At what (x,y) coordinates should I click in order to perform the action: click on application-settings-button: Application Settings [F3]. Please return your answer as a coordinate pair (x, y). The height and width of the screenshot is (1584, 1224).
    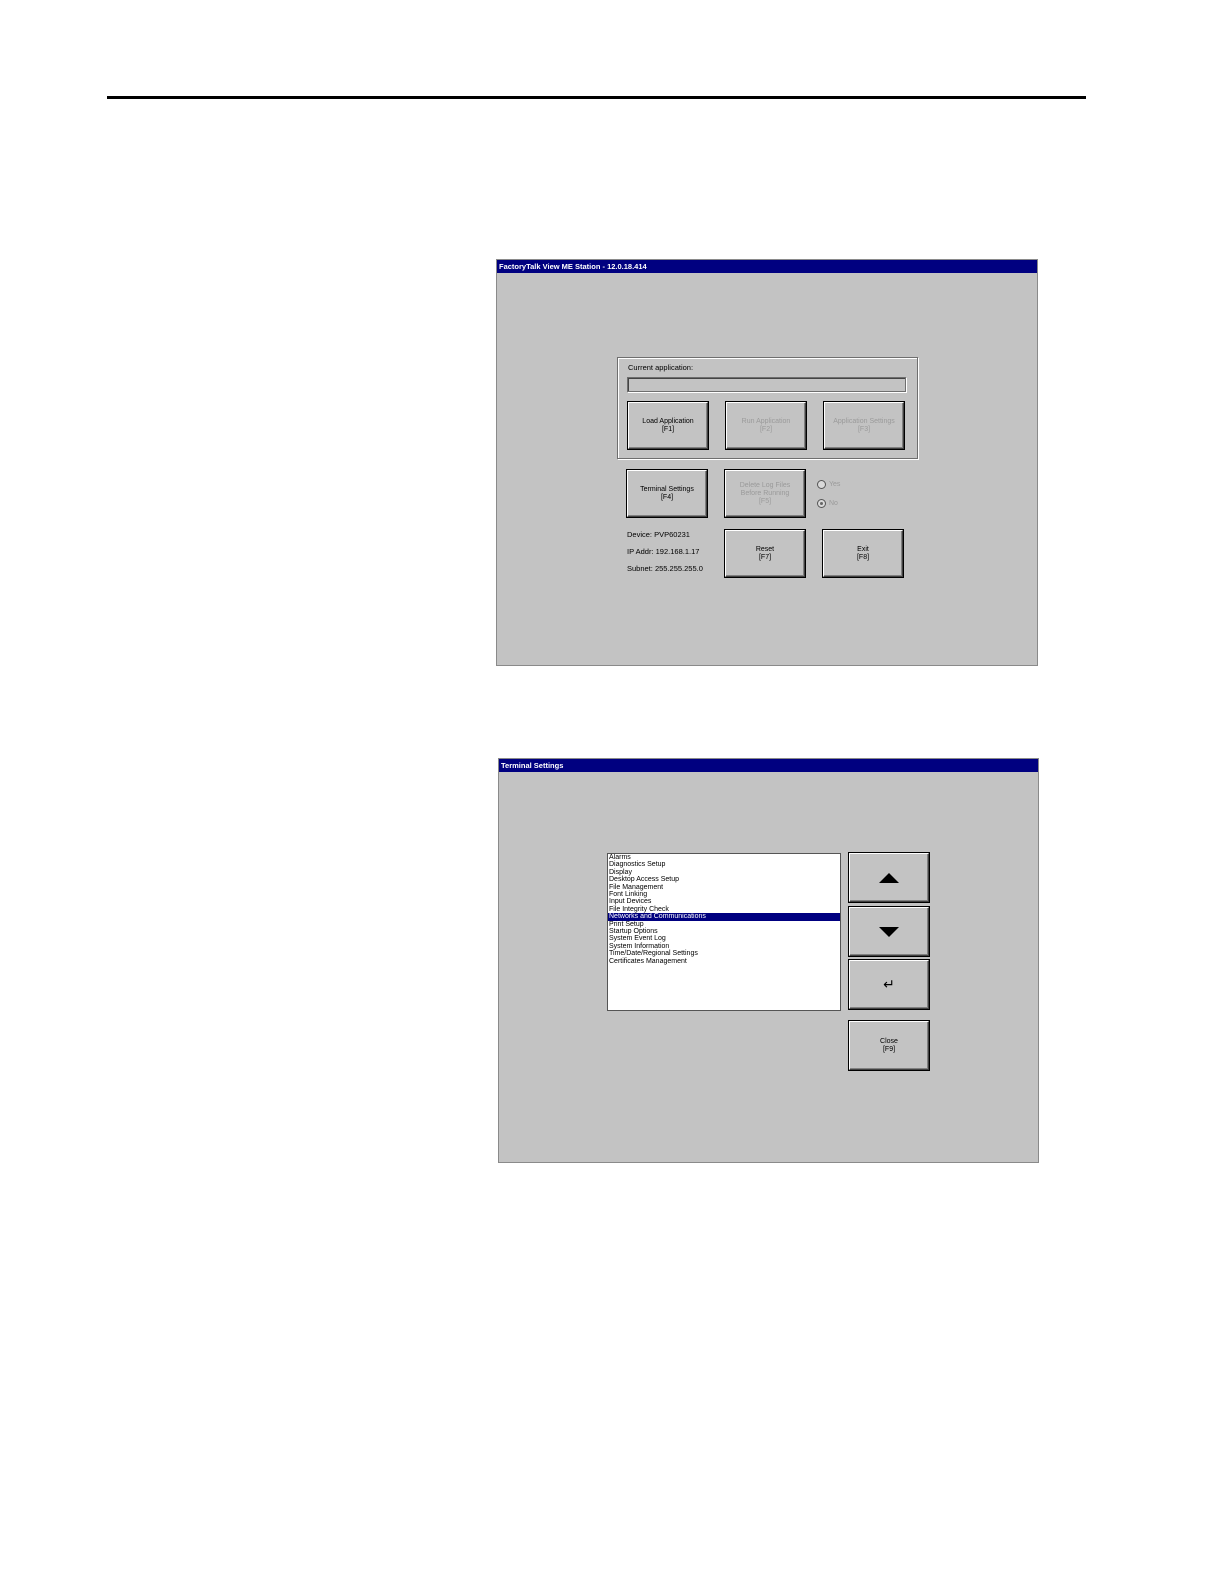
    Looking at the image, I should click on (864, 425).